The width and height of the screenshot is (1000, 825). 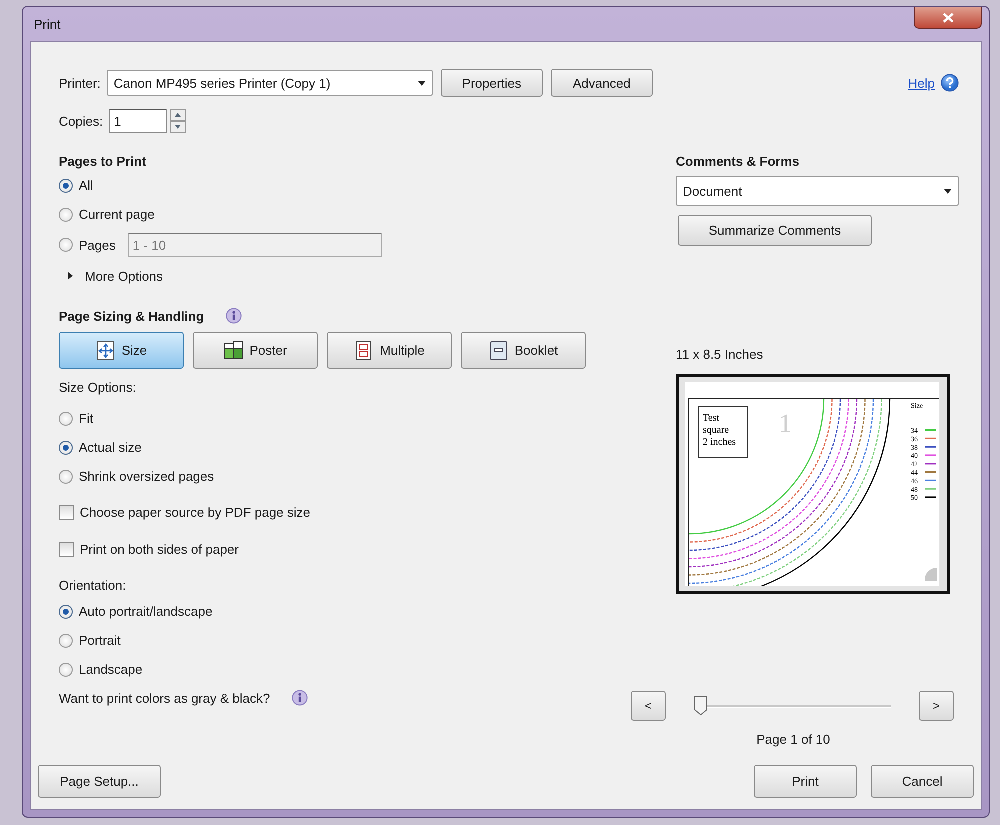 I want to click on option-label: Current page, so click(x=117, y=214).